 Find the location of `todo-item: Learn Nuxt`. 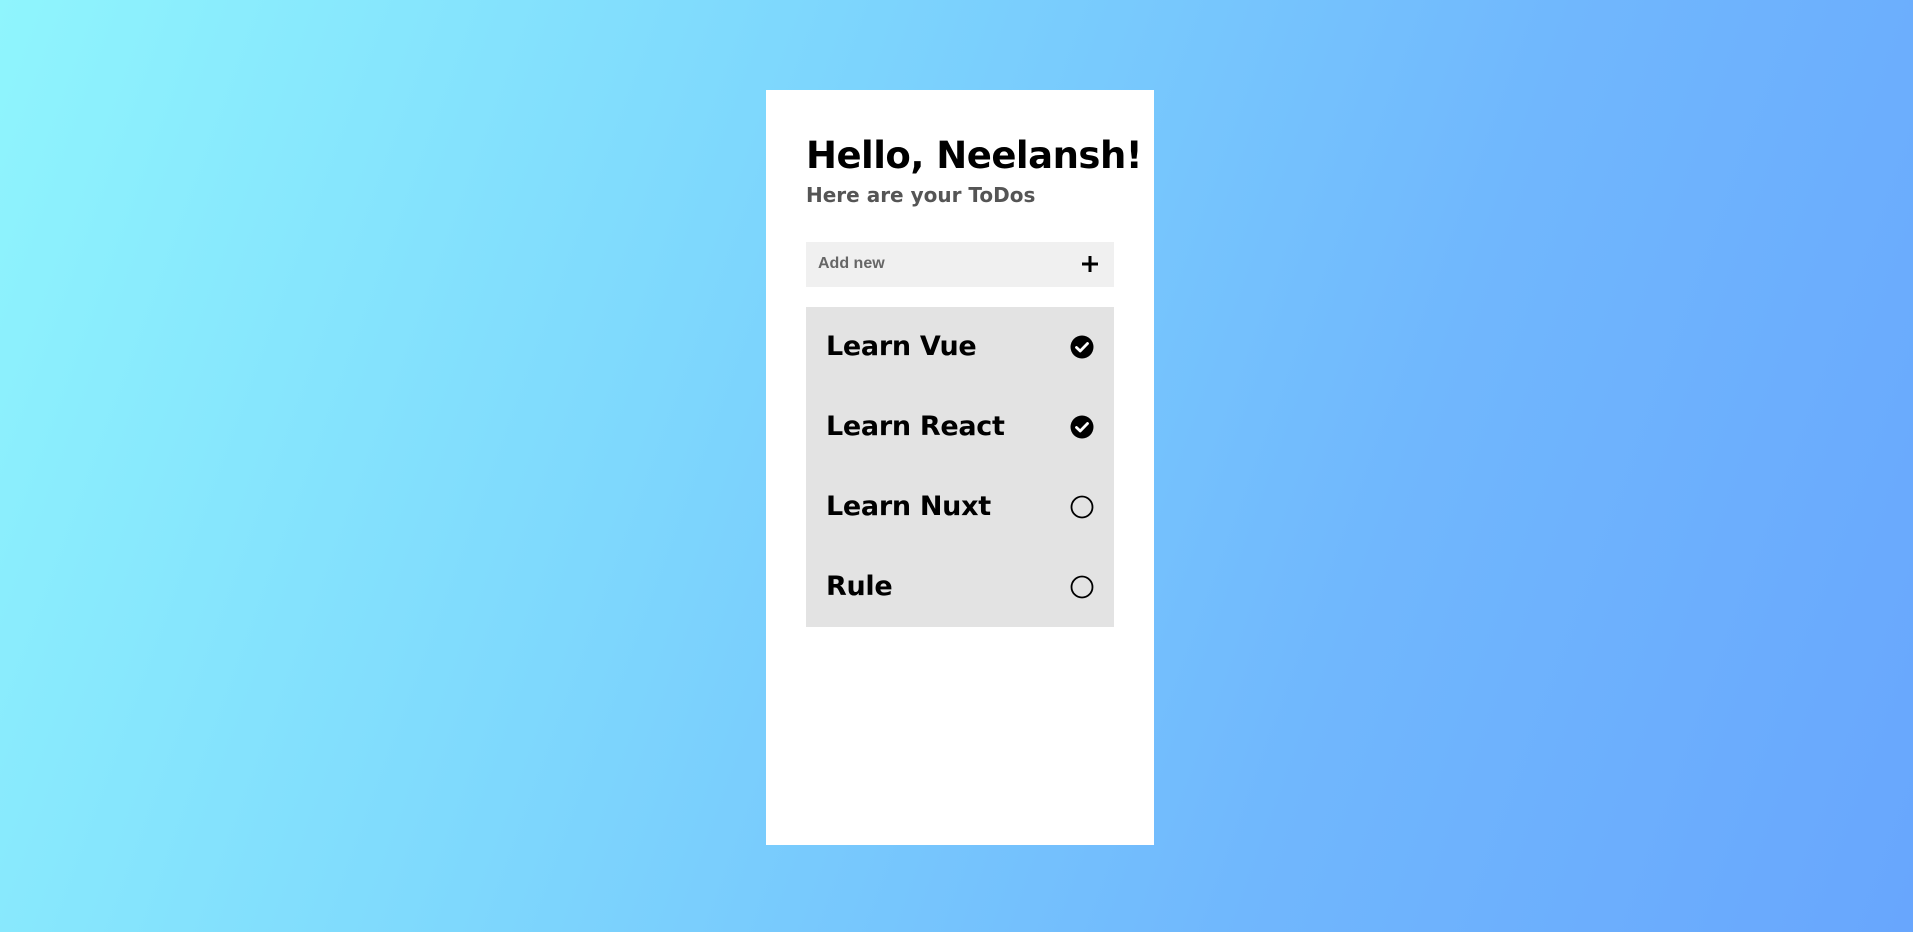

todo-item: Learn Nuxt is located at coordinates (960, 507).